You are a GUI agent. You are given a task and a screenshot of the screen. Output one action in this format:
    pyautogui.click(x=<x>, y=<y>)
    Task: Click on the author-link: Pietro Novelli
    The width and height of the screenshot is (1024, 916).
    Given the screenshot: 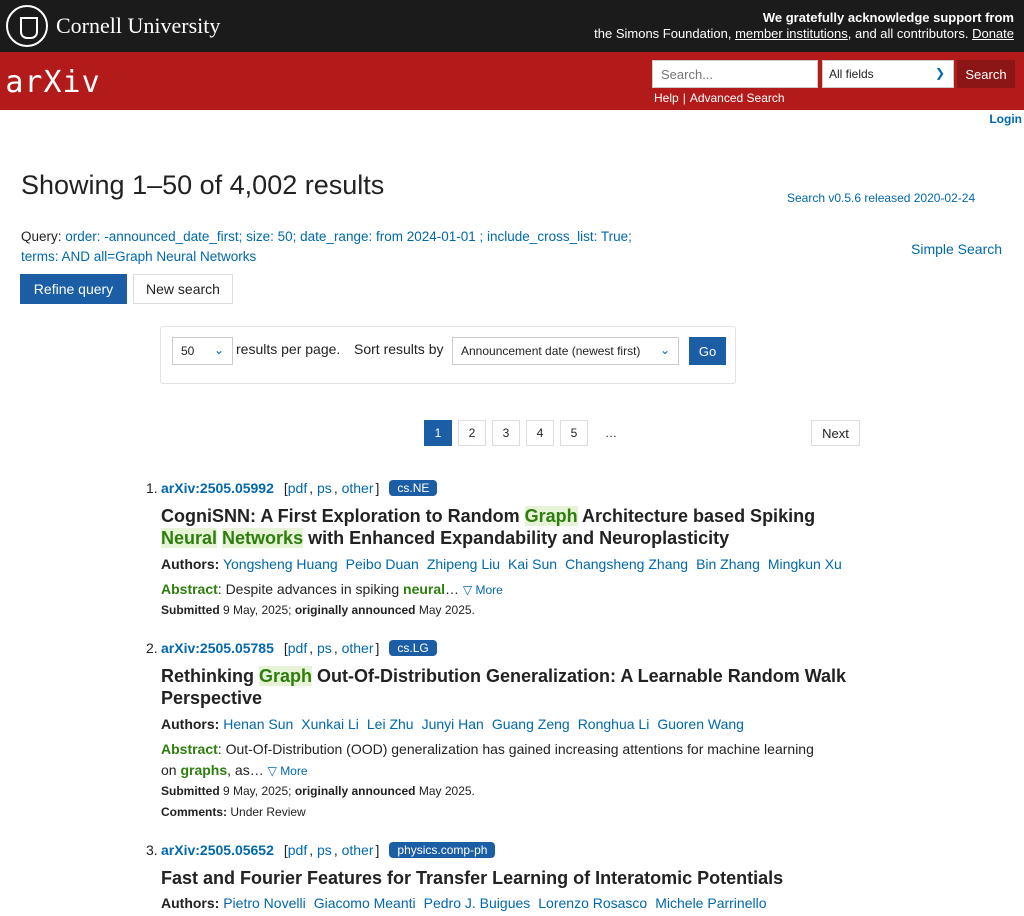 What is the action you would take?
    pyautogui.click(x=264, y=903)
    